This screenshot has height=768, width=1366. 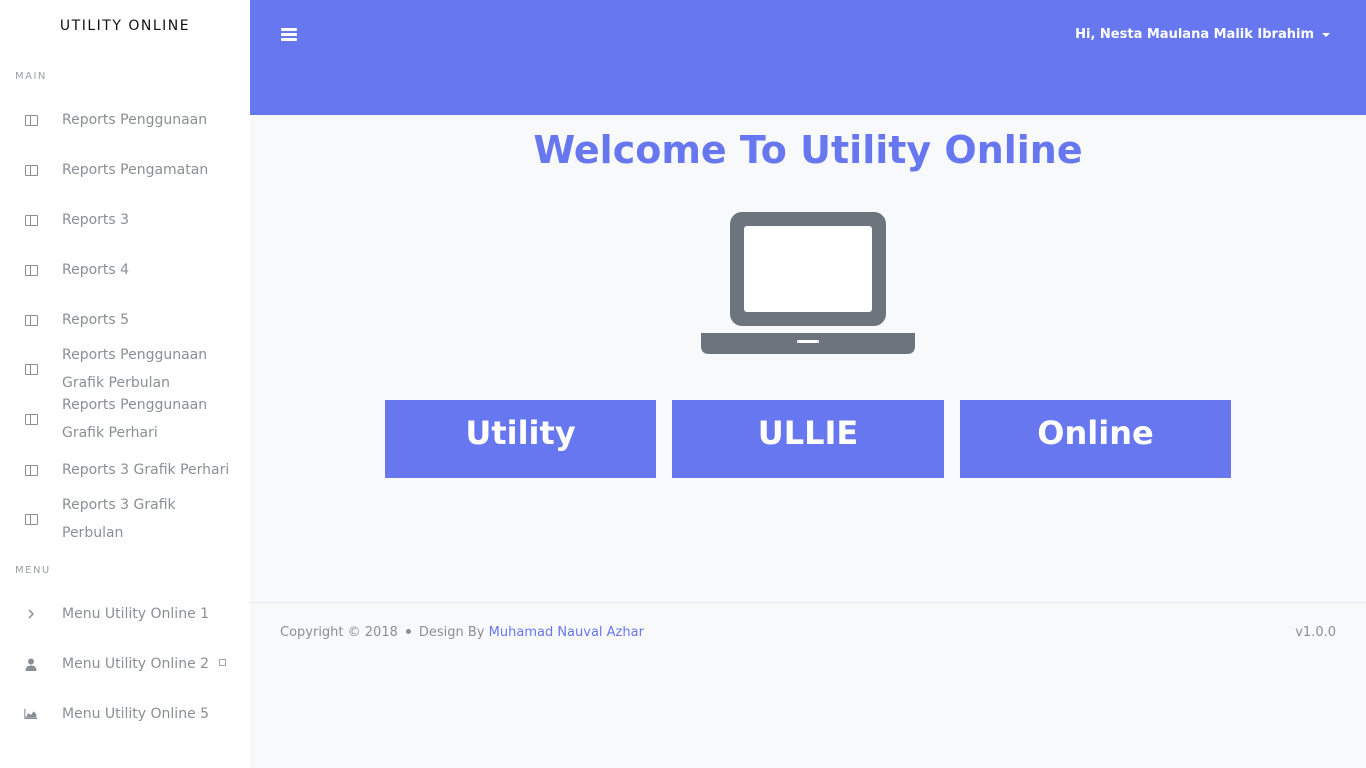 I want to click on sidebar-item-reports-3-grafik-perhari: Reports 3 Grafik Perhari, so click(x=125, y=470).